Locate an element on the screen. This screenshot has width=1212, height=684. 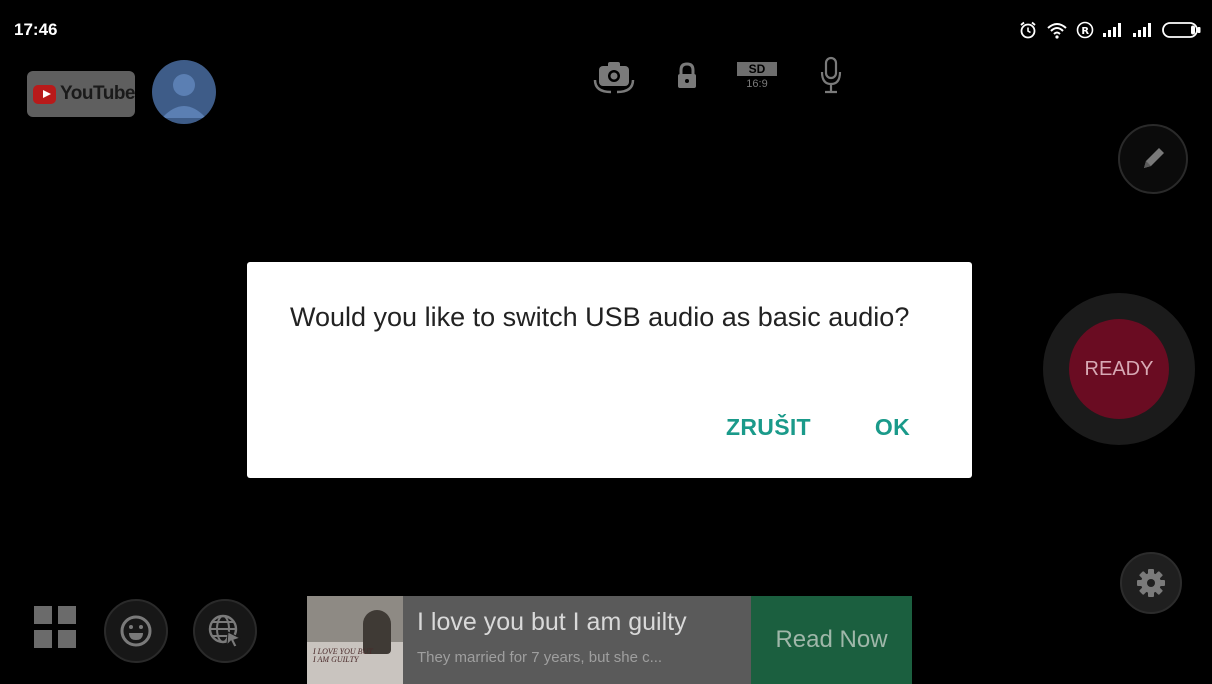
account-avatar-button is located at coordinates (184, 92).